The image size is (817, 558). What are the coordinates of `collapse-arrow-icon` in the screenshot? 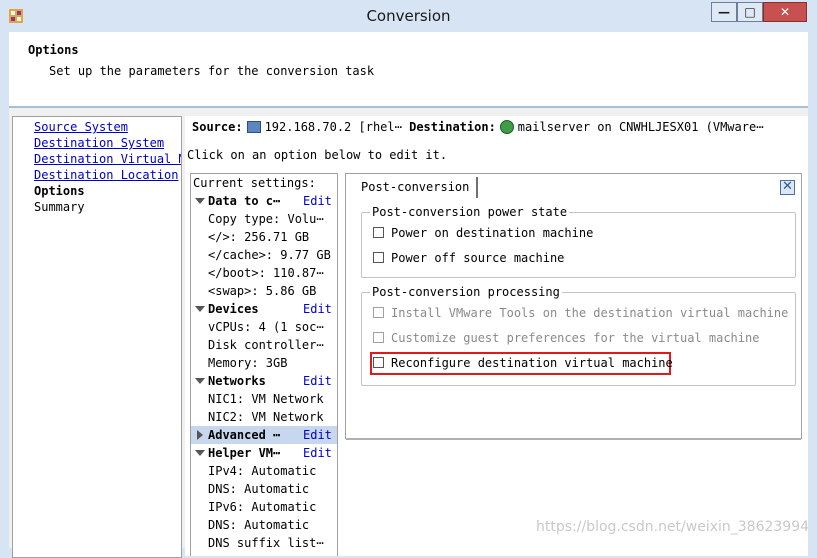 It's located at (200, 435).